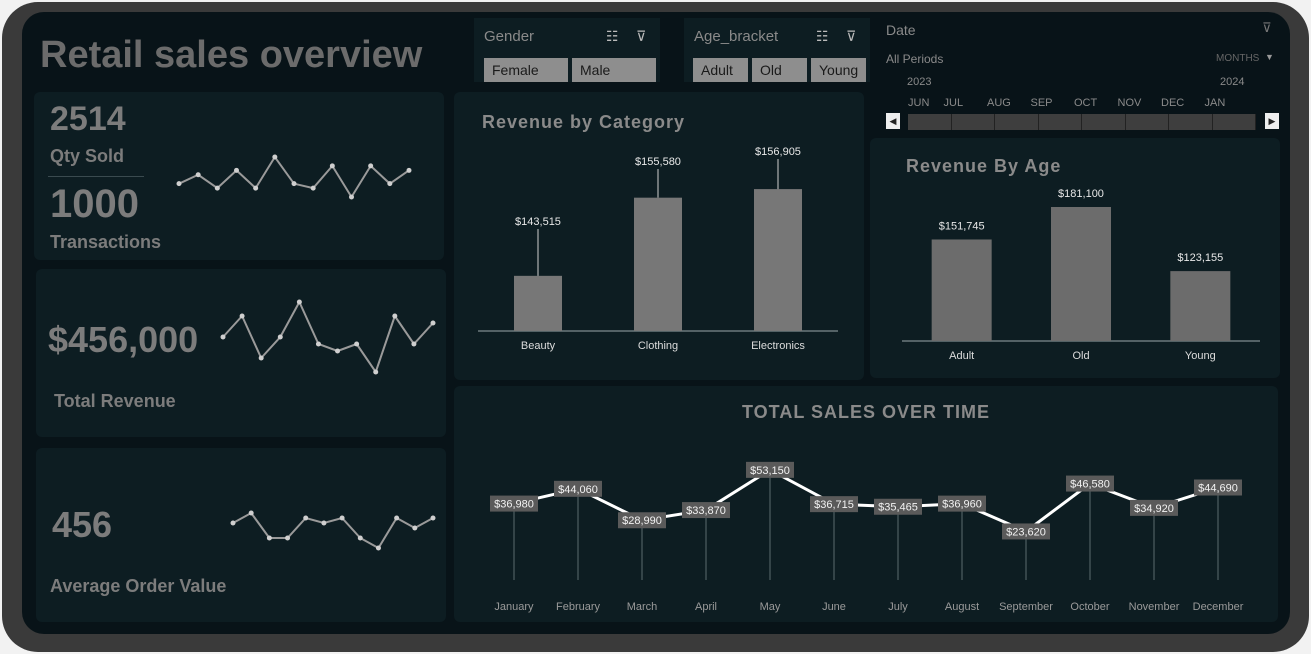 The height and width of the screenshot is (654, 1311). What do you see at coordinates (1218, 607) in the screenshot?
I see `month-tick-label: December` at bounding box center [1218, 607].